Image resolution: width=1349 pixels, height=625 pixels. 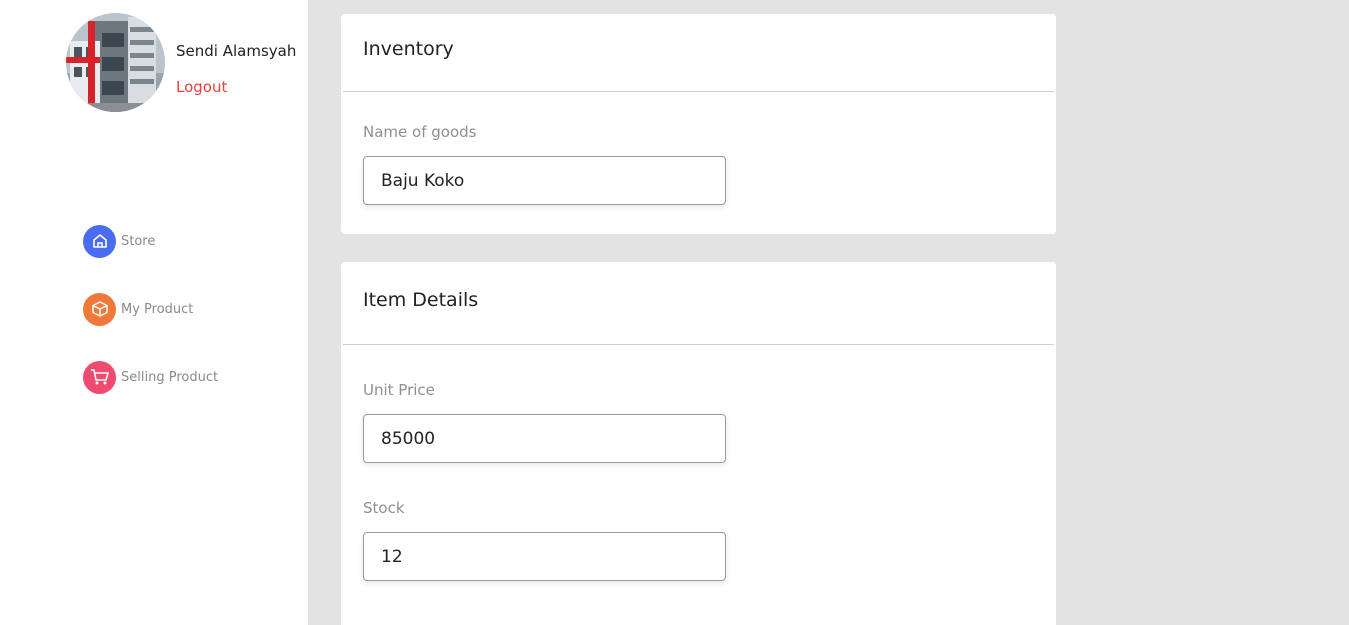 I want to click on nav-item-my-product: My Product, so click(x=138, y=309).